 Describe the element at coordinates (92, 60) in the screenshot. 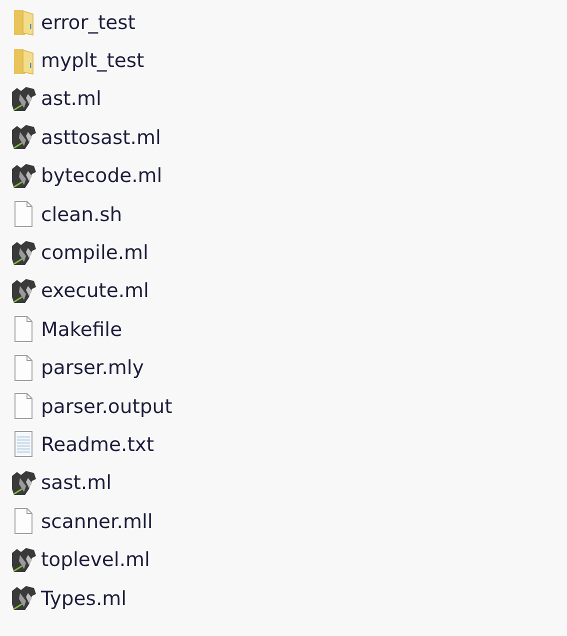

I see `file-name: myplt_test` at that location.